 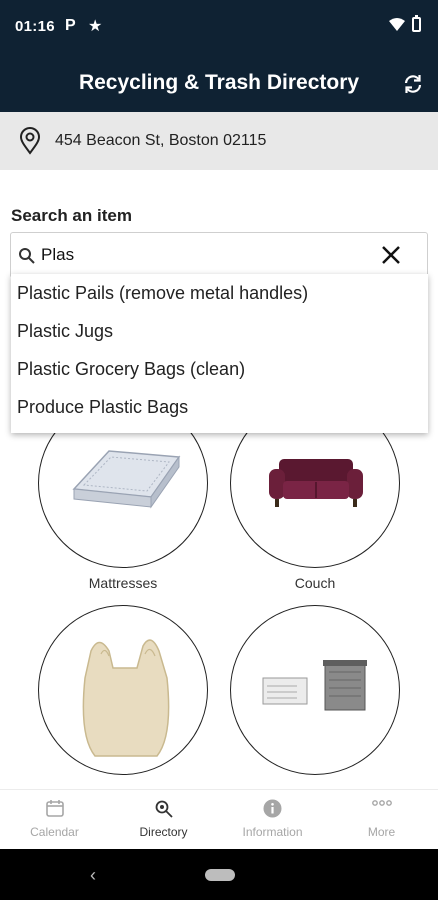 I want to click on mattress-label: Mattresses, so click(x=123, y=583).